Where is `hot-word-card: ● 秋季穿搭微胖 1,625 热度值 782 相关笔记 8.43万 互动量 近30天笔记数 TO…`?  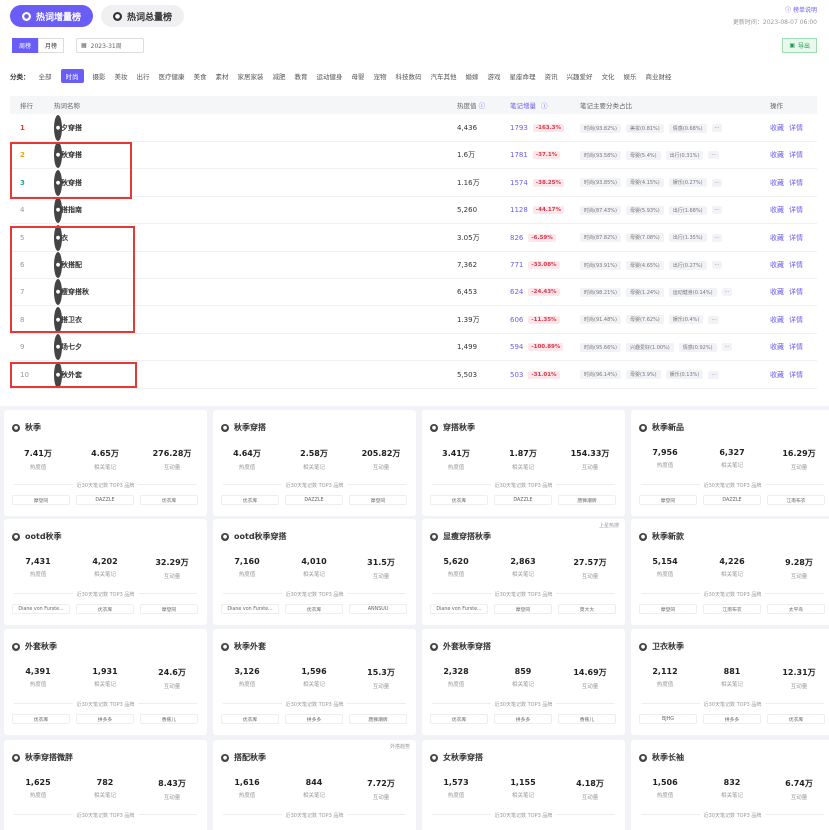
hot-word-card: ● 秋季穿搭微胖 1,625 热度值 782 相关笔记 8.43万 互动量 近30天笔记数 TO… is located at coordinates (105, 785).